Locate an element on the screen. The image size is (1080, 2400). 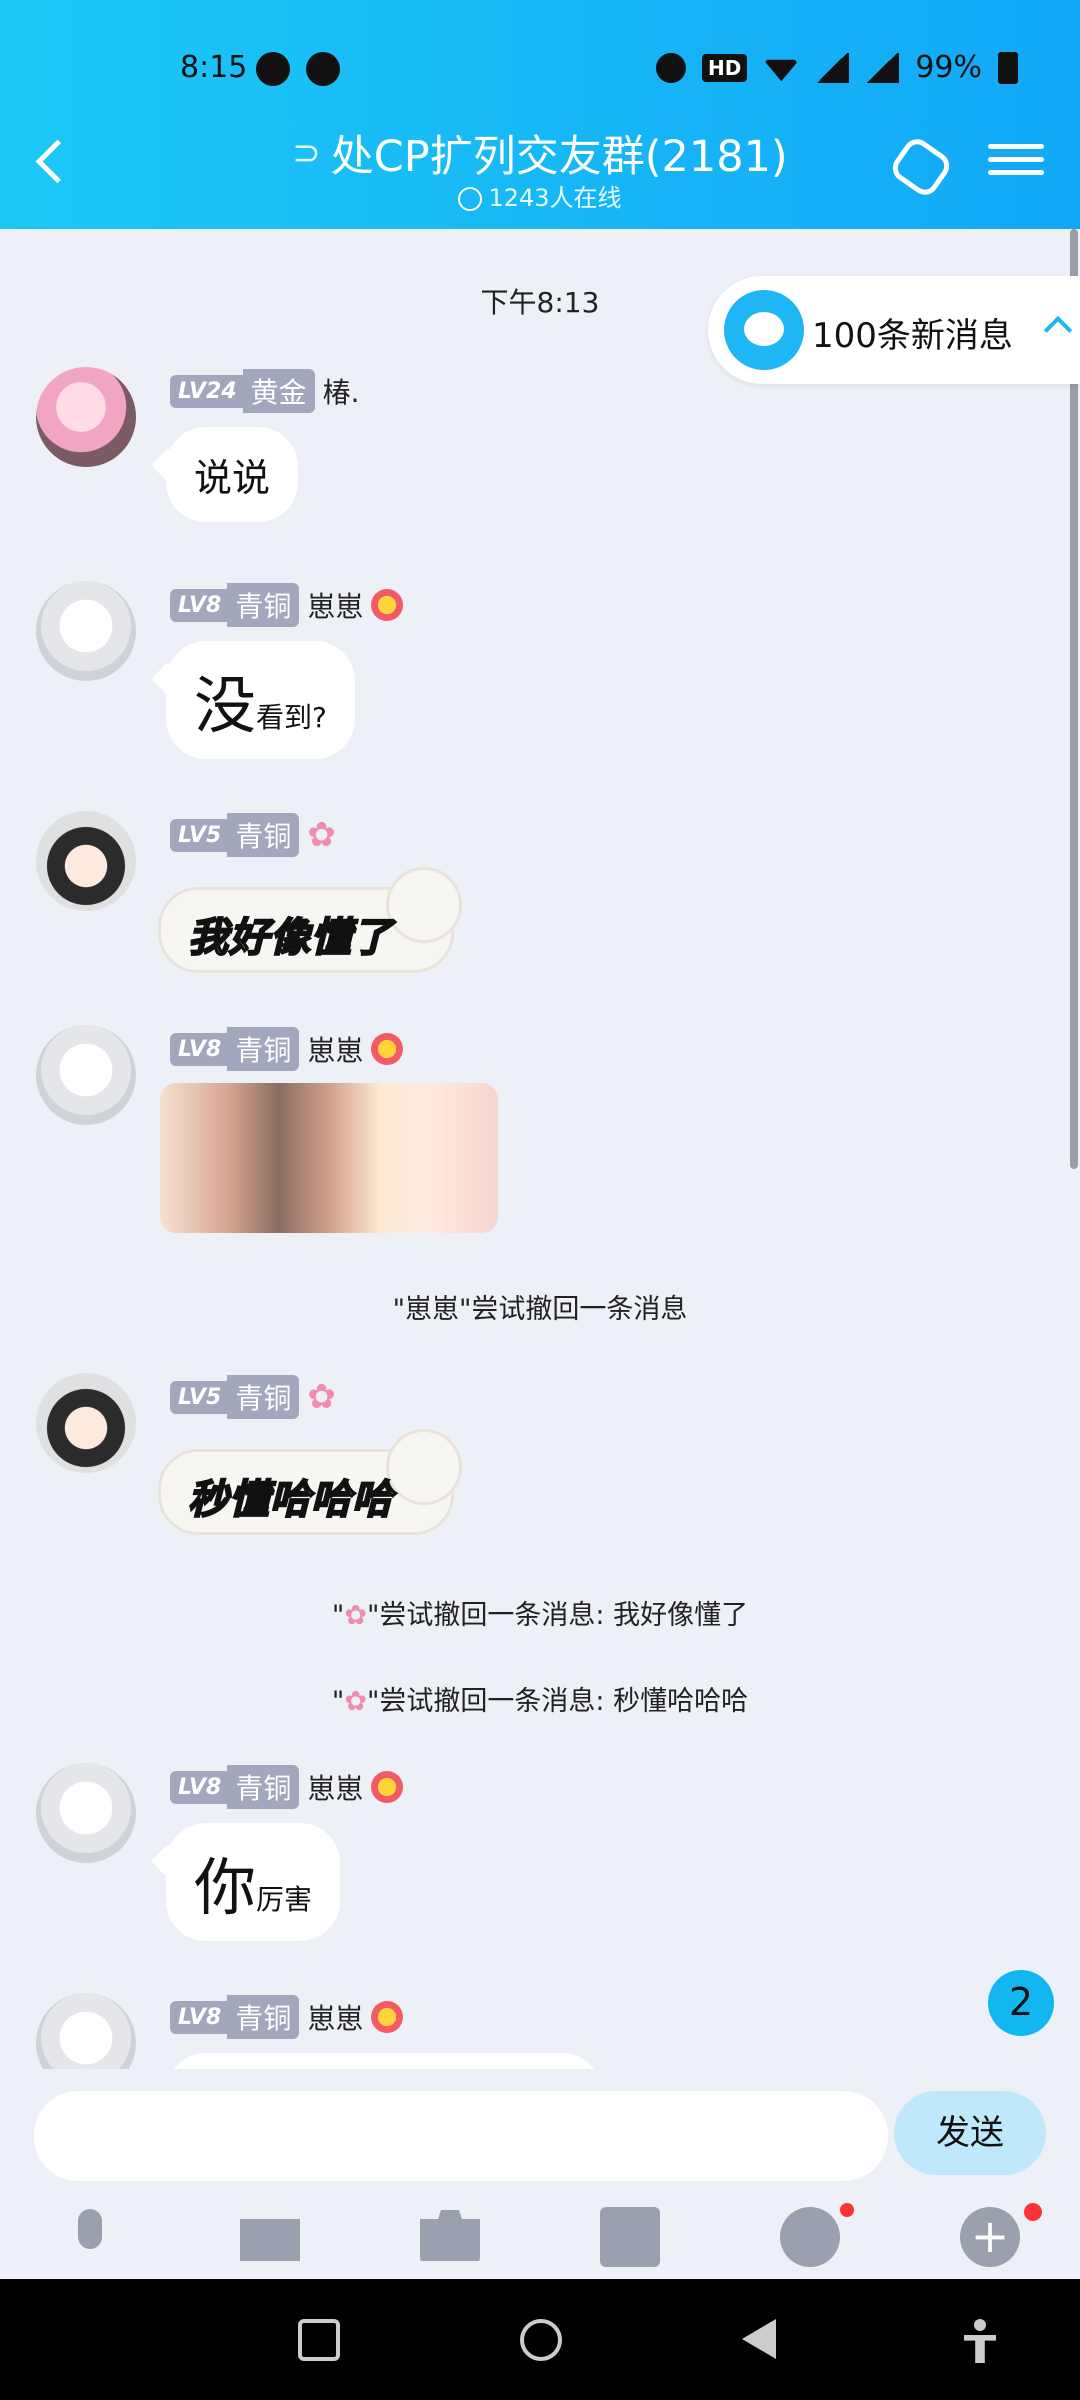
level-badge: LV24 is located at coordinates (206, 391).